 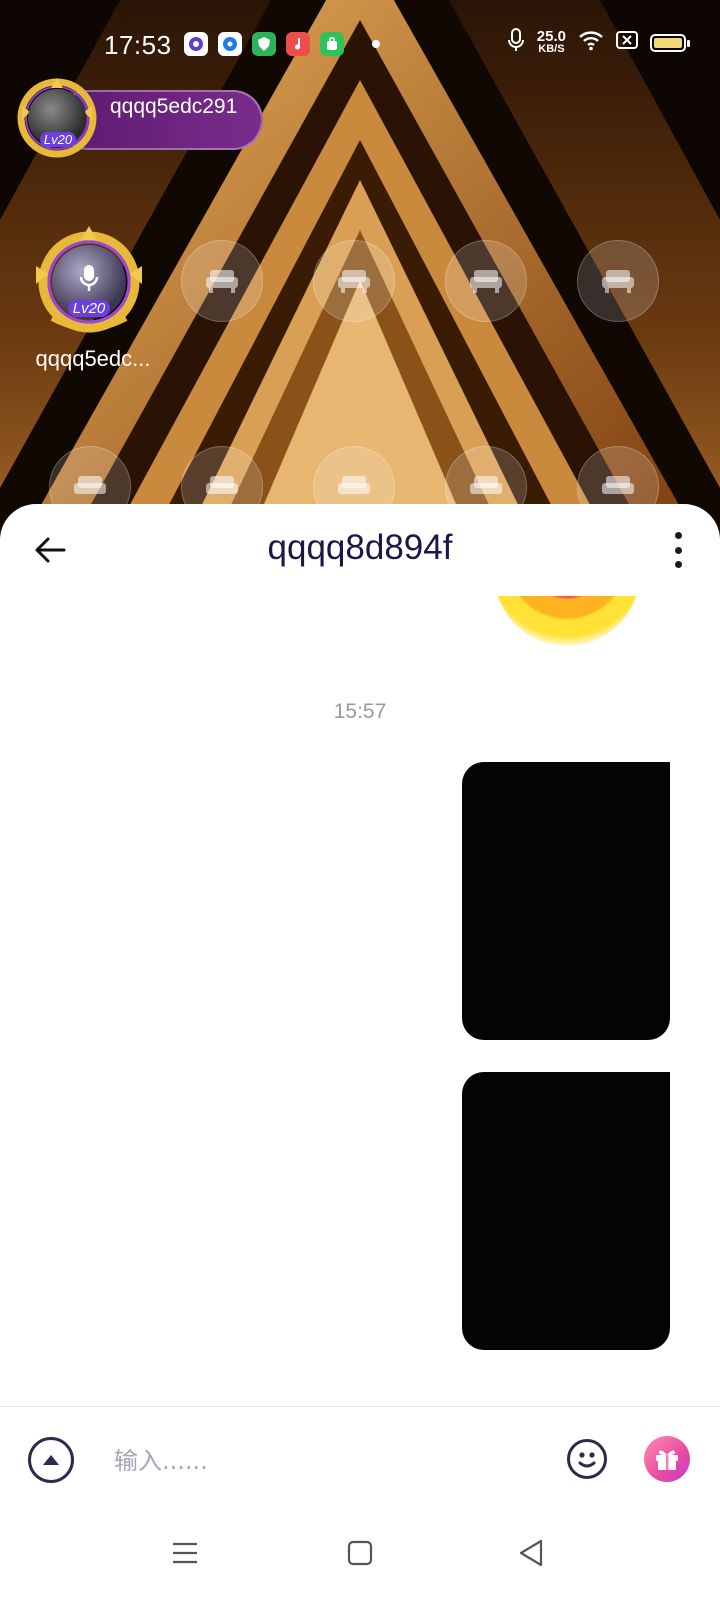 I want to click on recent-apps-button, so click(x=185, y=1553).